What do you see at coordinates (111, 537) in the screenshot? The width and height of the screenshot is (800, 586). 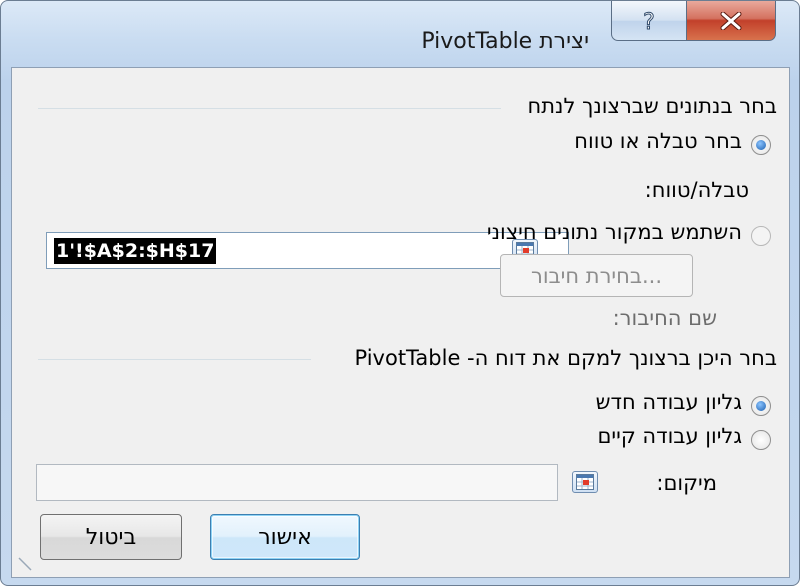 I see `cancel-button: ביטול` at bounding box center [111, 537].